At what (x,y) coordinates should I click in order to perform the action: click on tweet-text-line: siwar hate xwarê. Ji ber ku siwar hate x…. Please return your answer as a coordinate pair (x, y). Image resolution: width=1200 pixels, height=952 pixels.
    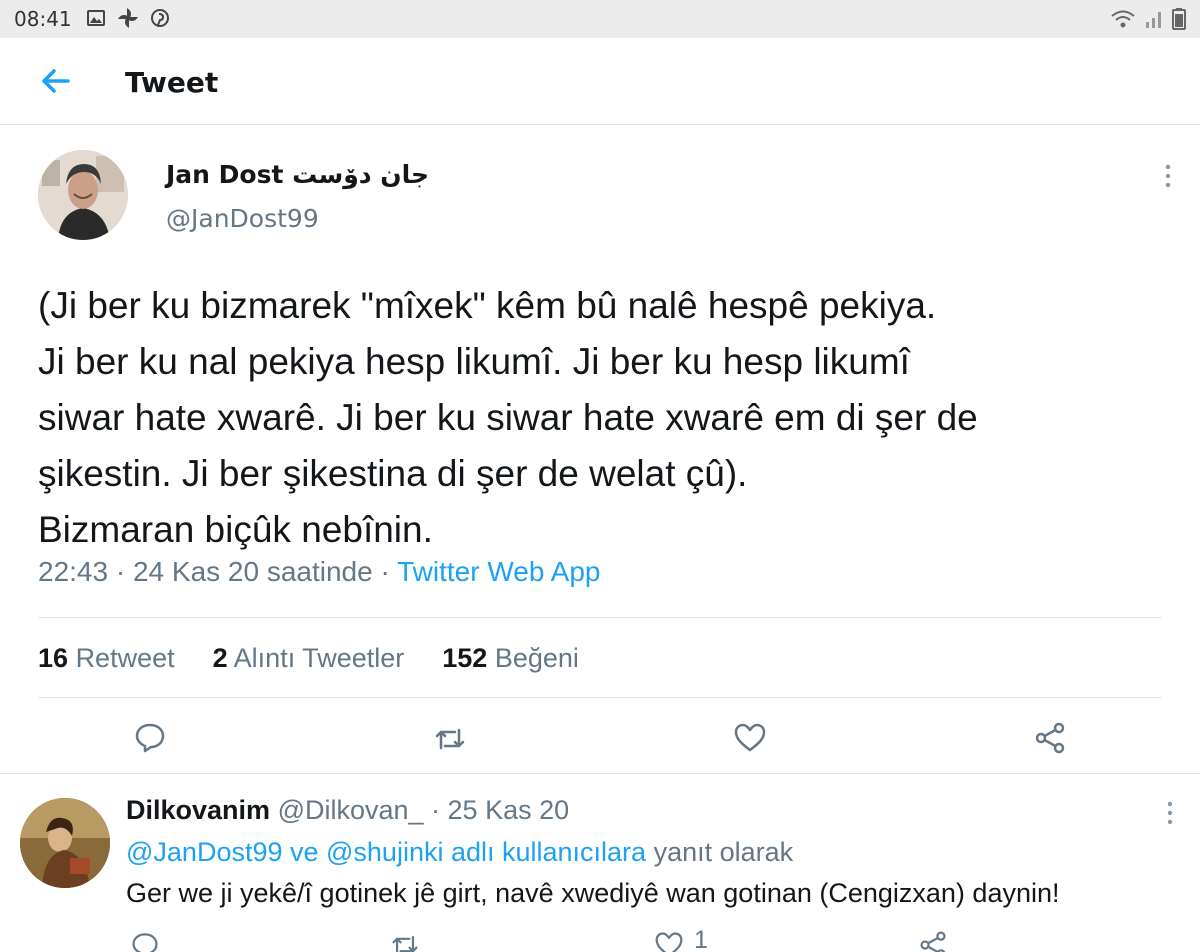
    Looking at the image, I should click on (508, 417).